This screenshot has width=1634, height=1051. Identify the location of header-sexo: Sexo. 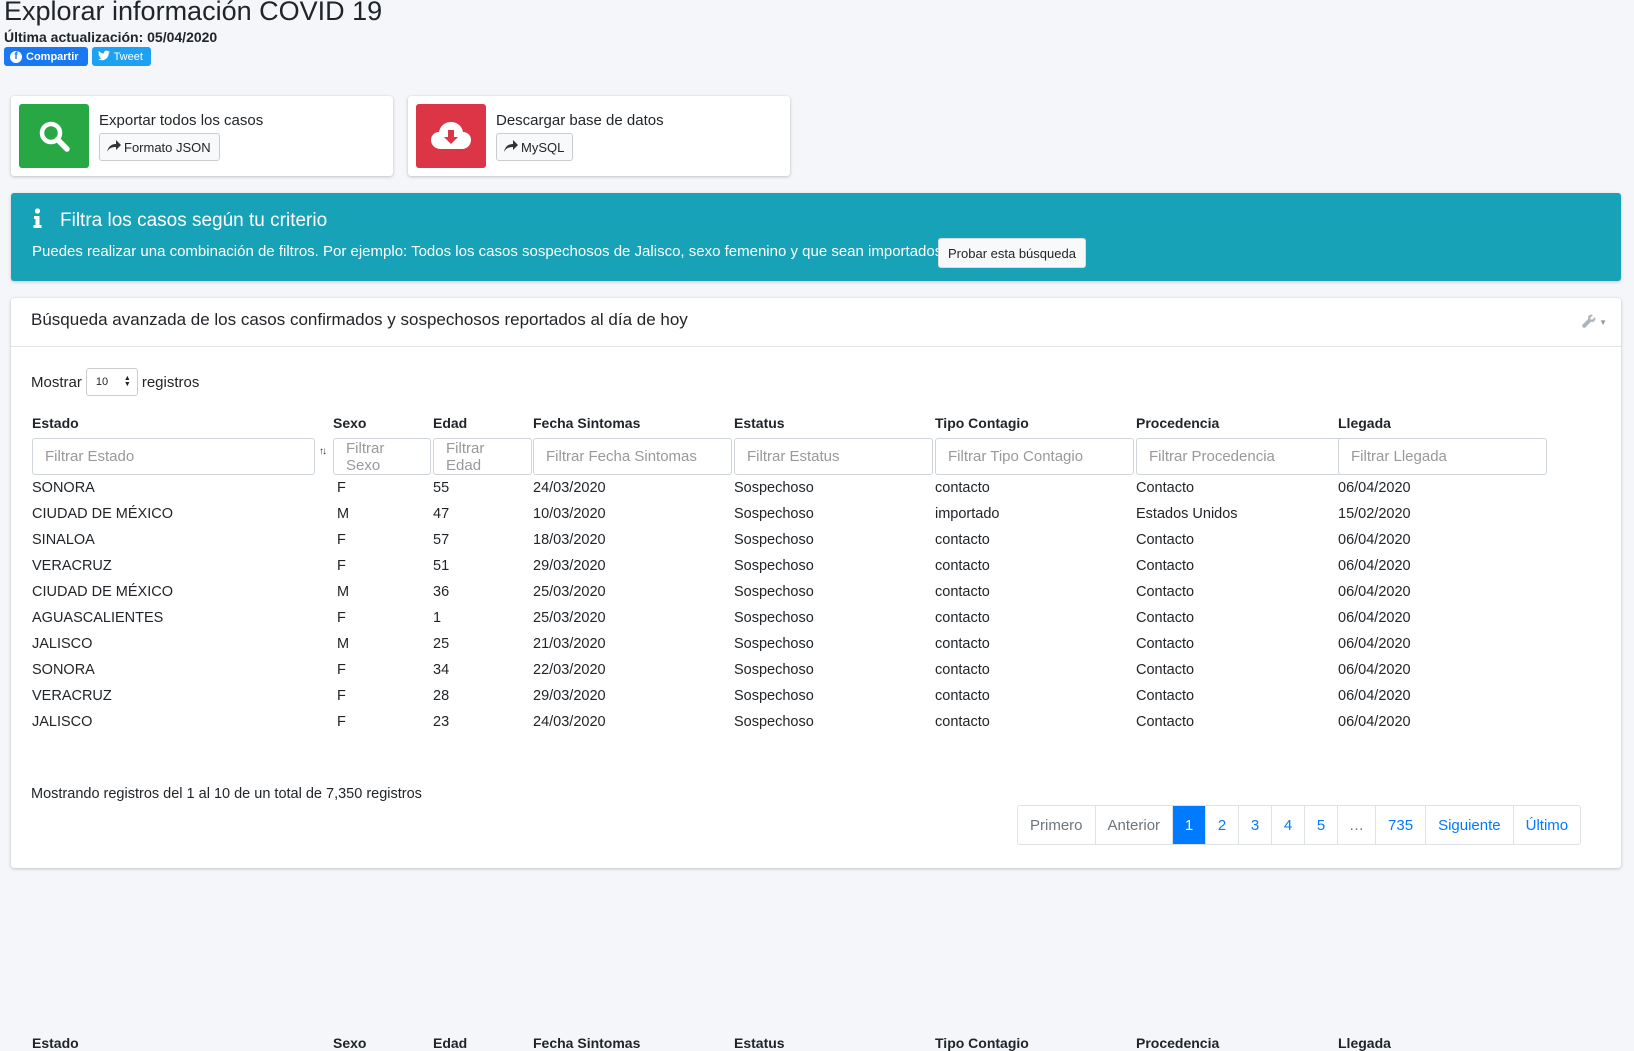
(349, 423).